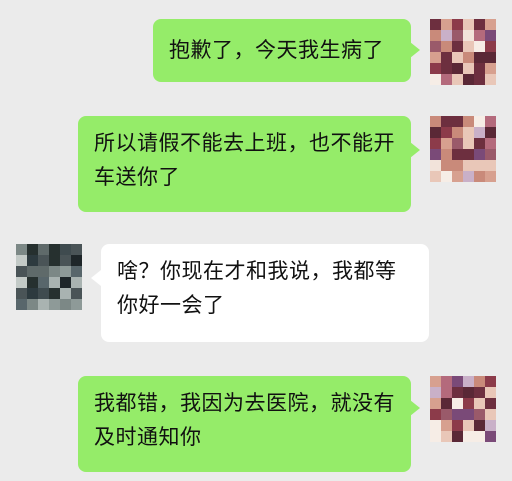 The width and height of the screenshot is (512, 481). What do you see at coordinates (265, 293) in the screenshot?
I see `message-bubble: 啥？你现在才和我说，我都等你好一会了` at bounding box center [265, 293].